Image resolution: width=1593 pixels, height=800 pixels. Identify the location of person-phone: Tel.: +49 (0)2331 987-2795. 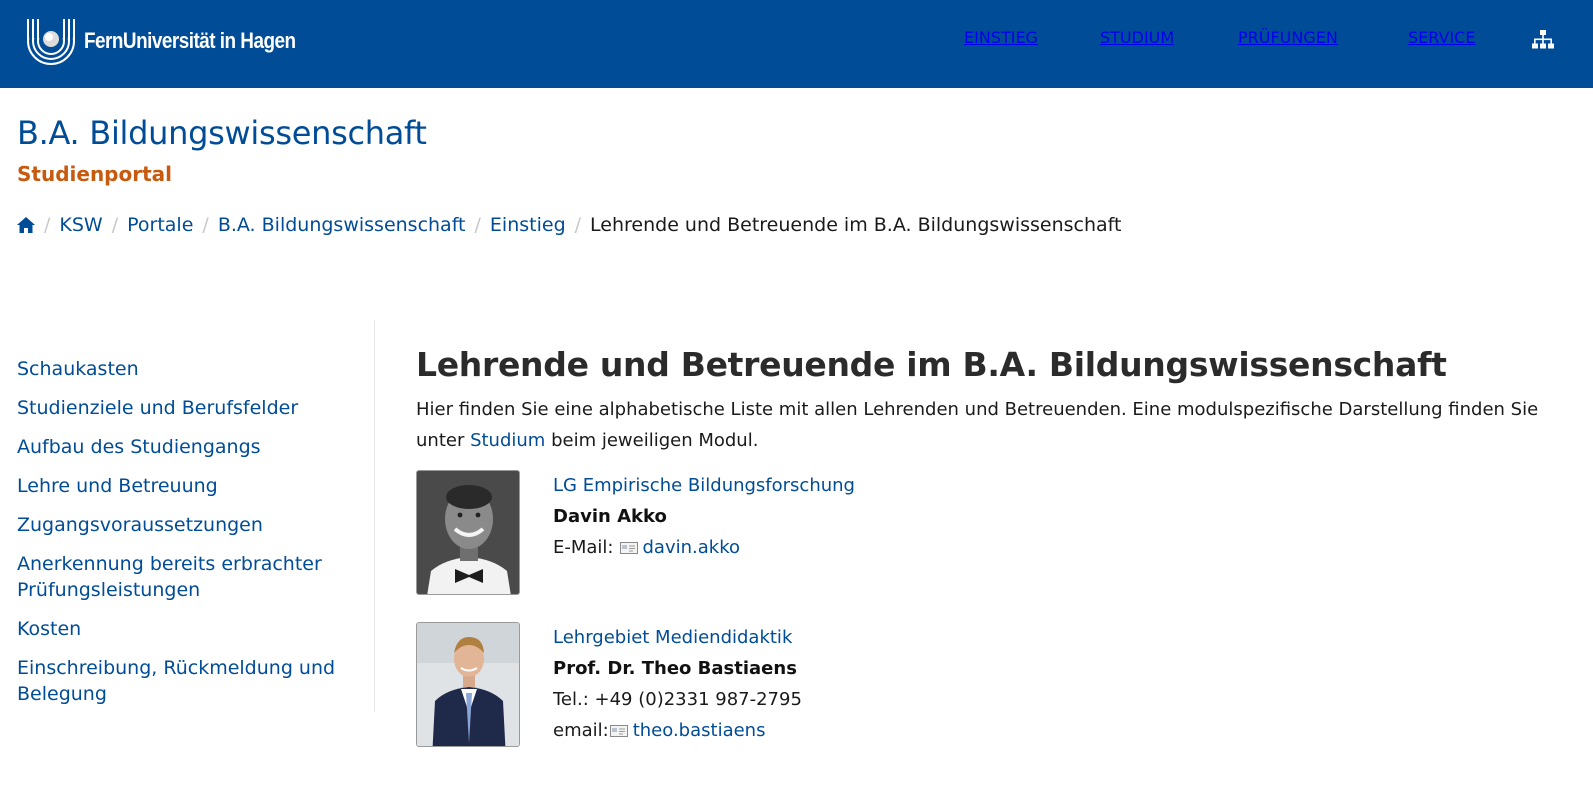
(677, 699).